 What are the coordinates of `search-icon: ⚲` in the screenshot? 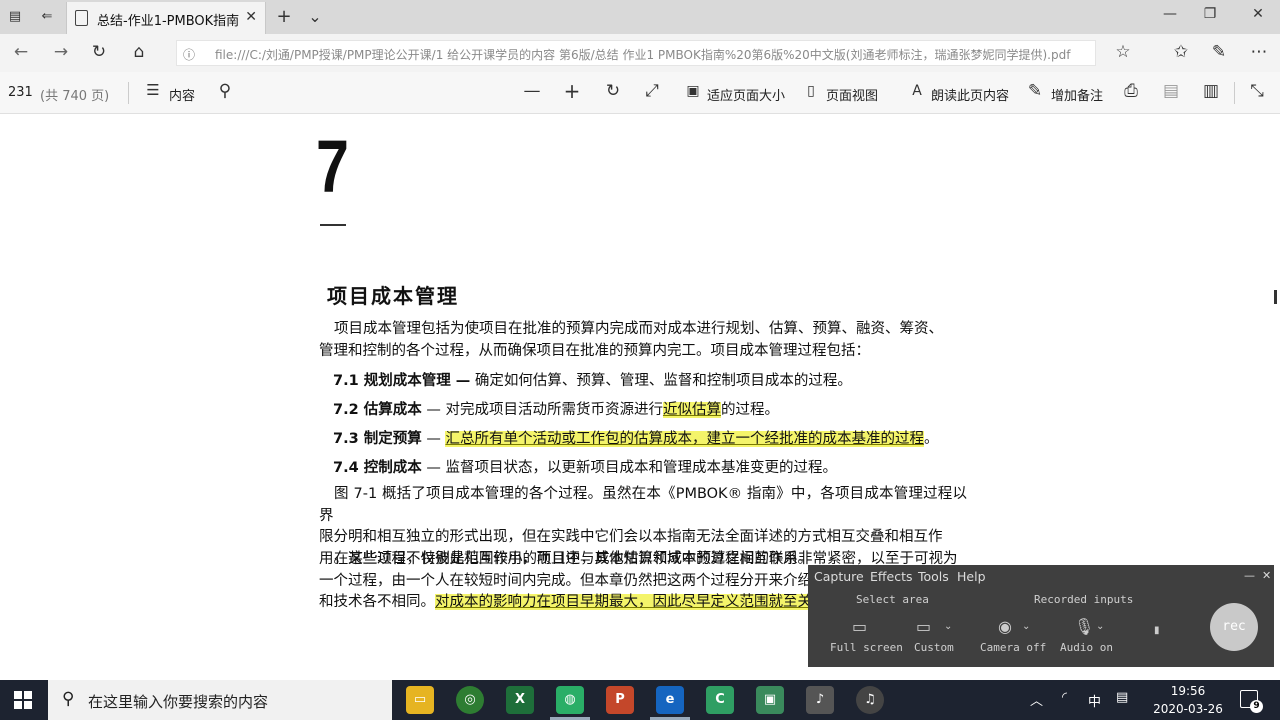 It's located at (225, 91).